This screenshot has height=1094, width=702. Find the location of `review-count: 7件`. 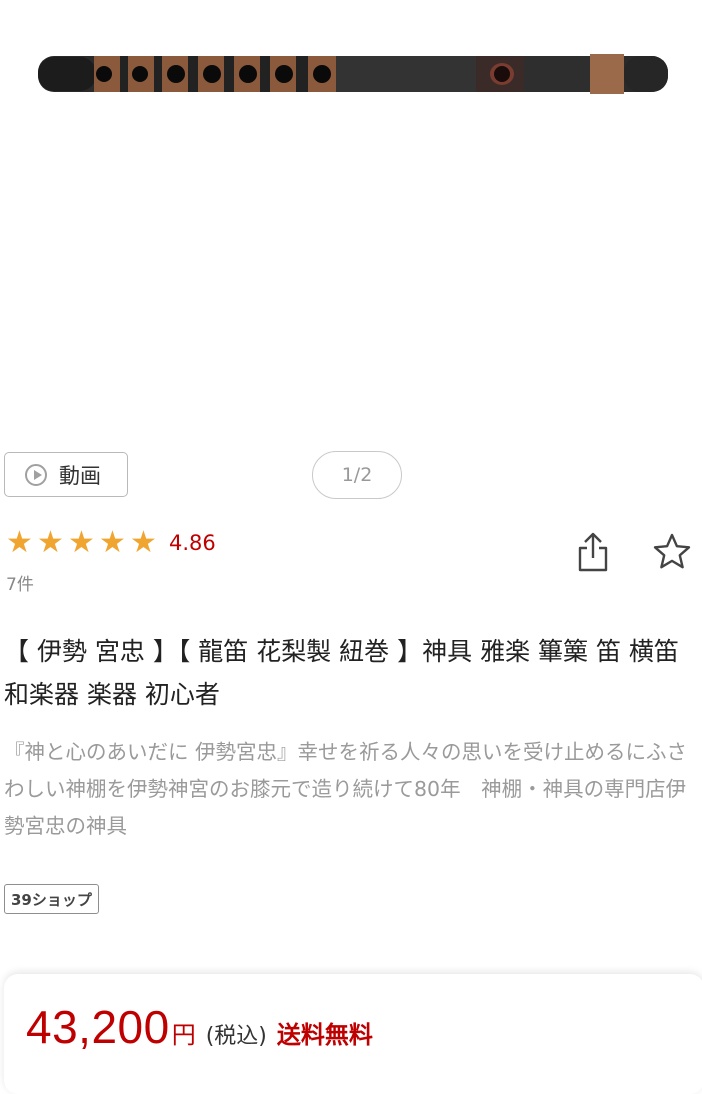

review-count: 7件 is located at coordinates (20, 582).